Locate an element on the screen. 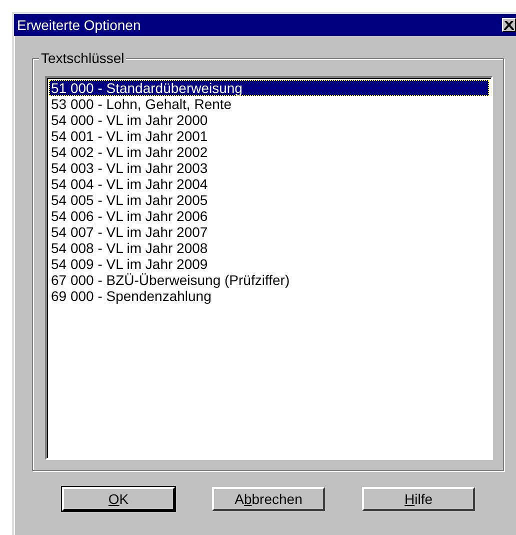 The height and width of the screenshot is (535, 516). list-item: 54 008 - VL im Jahr 2008 is located at coordinates (269, 248).